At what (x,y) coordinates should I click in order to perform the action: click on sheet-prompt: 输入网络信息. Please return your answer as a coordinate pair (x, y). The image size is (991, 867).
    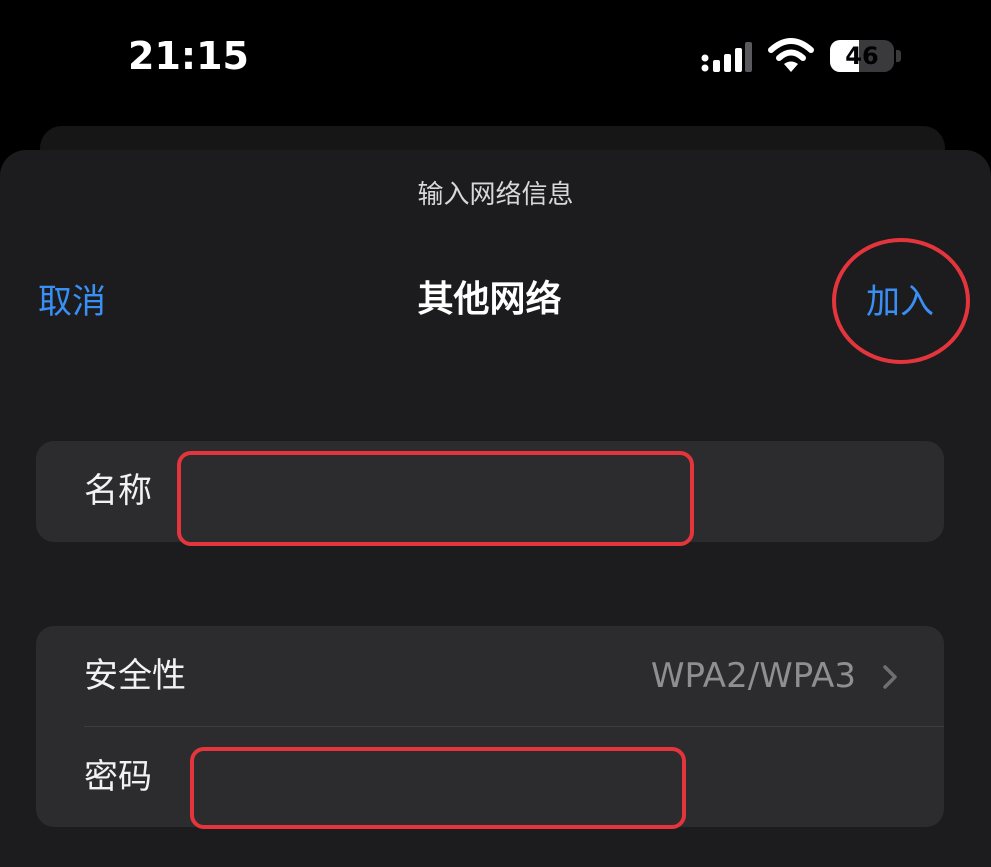
    Looking at the image, I should click on (495, 195).